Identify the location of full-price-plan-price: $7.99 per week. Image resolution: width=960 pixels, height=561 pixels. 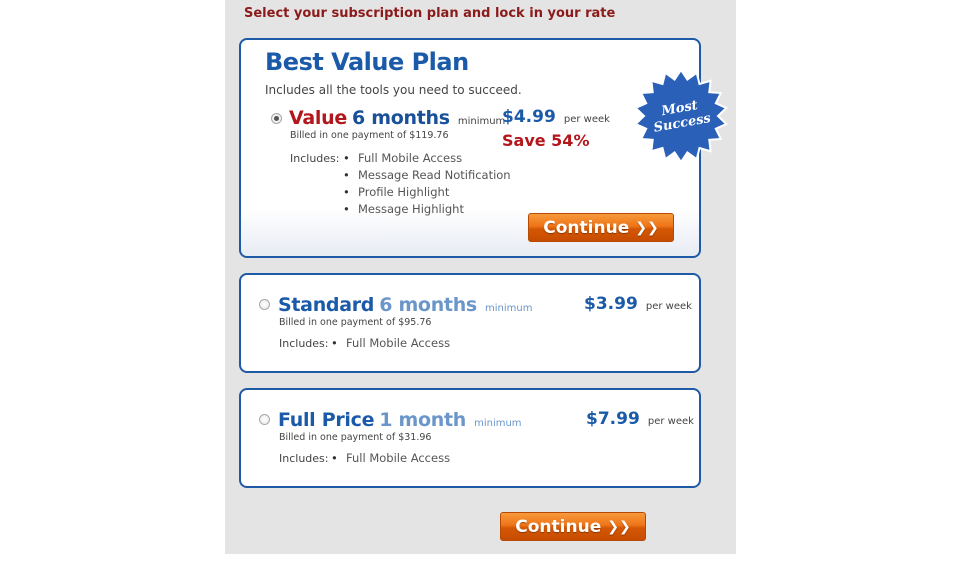
(640, 419).